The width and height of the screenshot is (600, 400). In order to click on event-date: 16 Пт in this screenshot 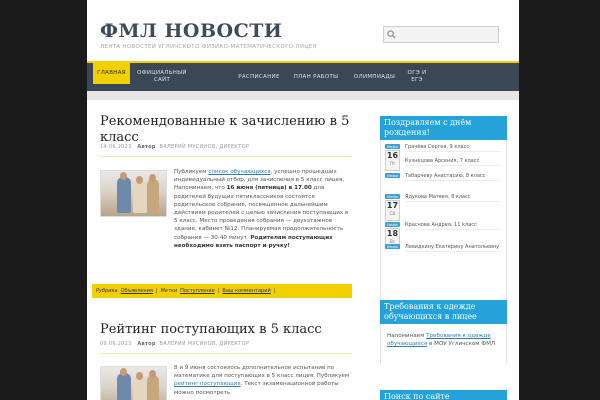, I will do `click(392, 160)`.